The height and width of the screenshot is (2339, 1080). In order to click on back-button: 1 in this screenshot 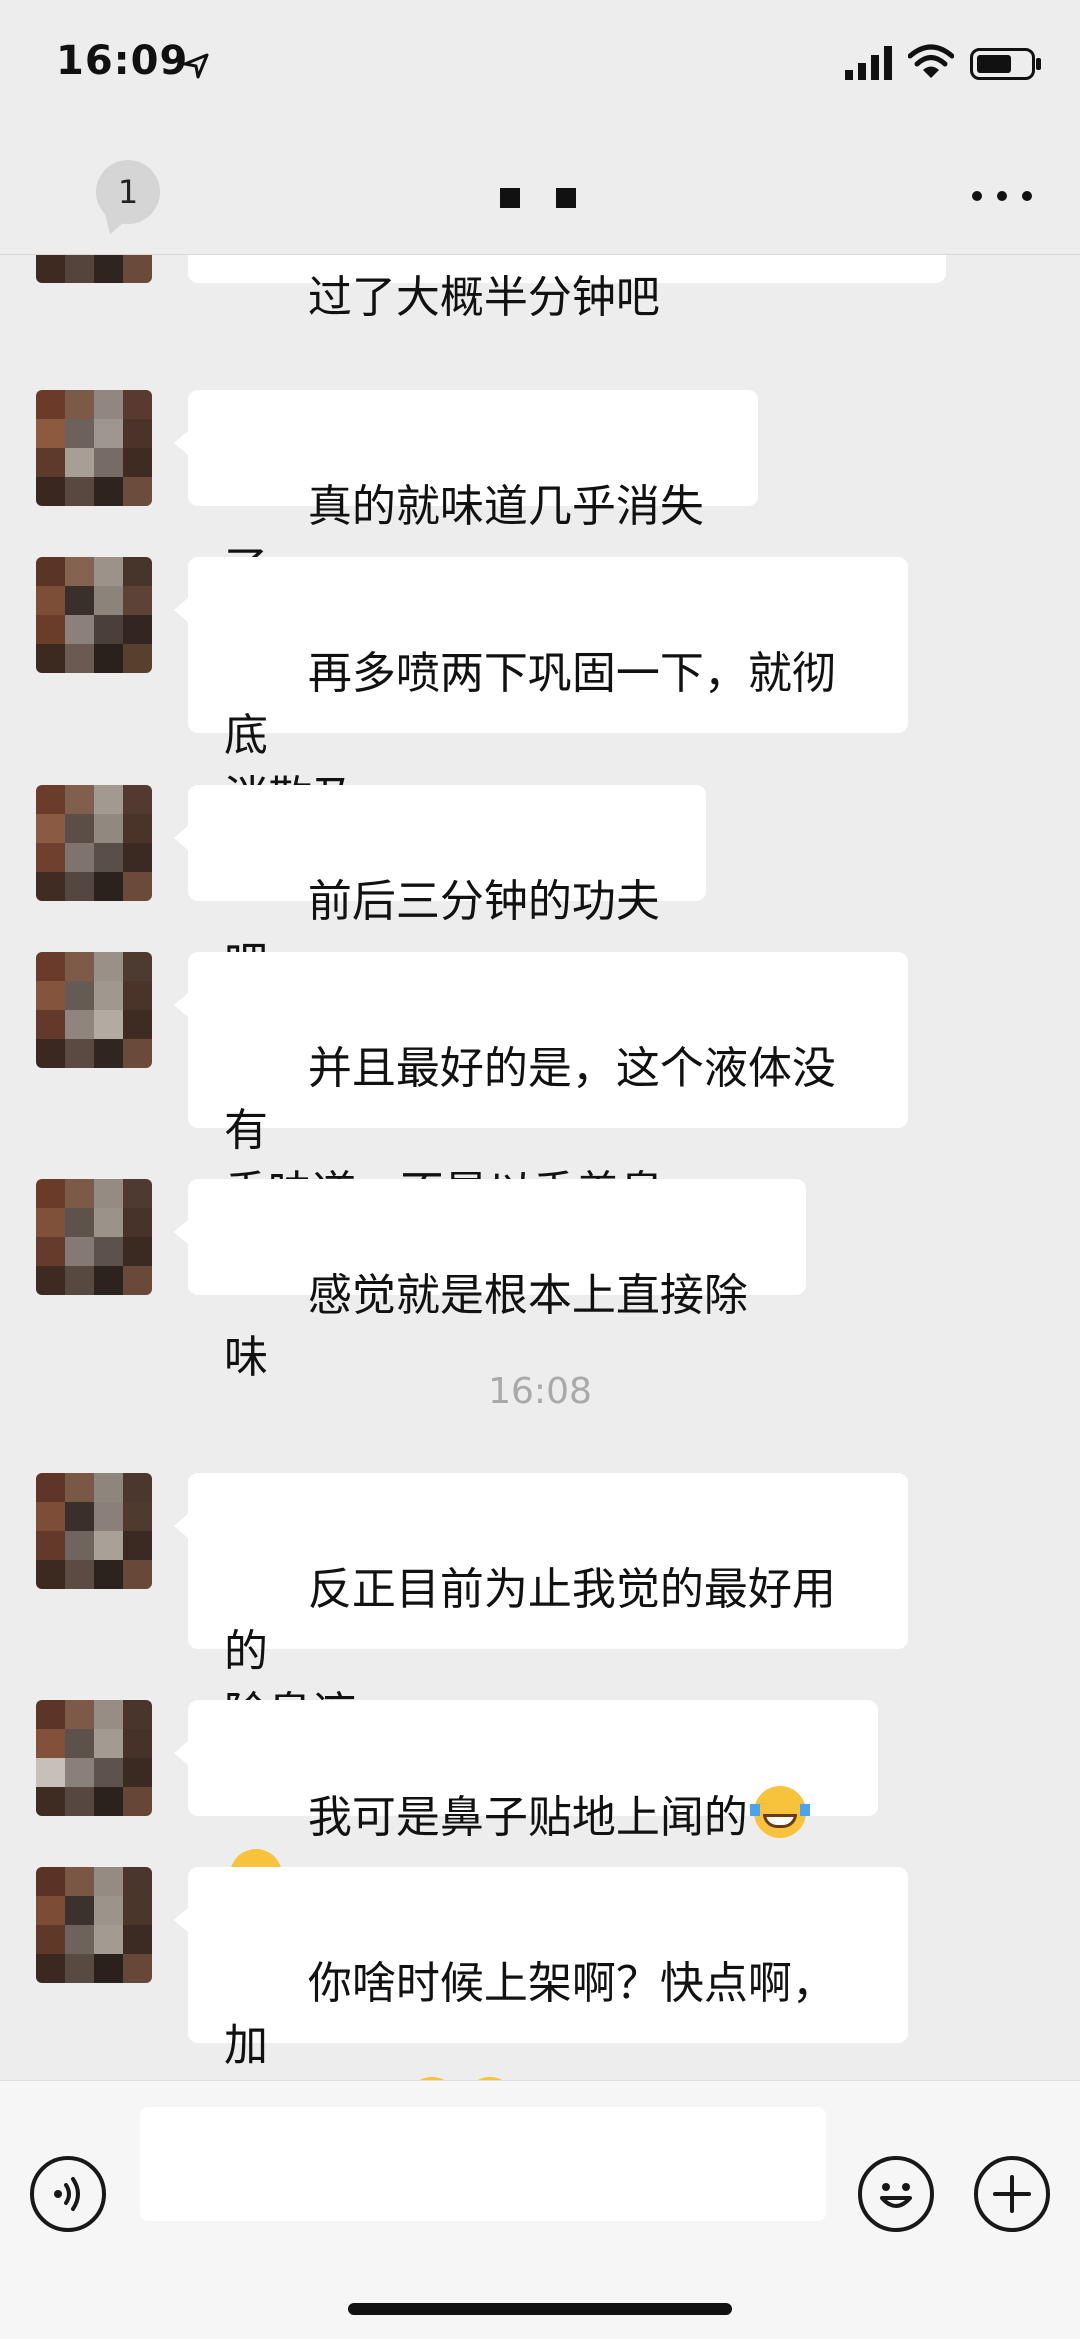, I will do `click(128, 192)`.